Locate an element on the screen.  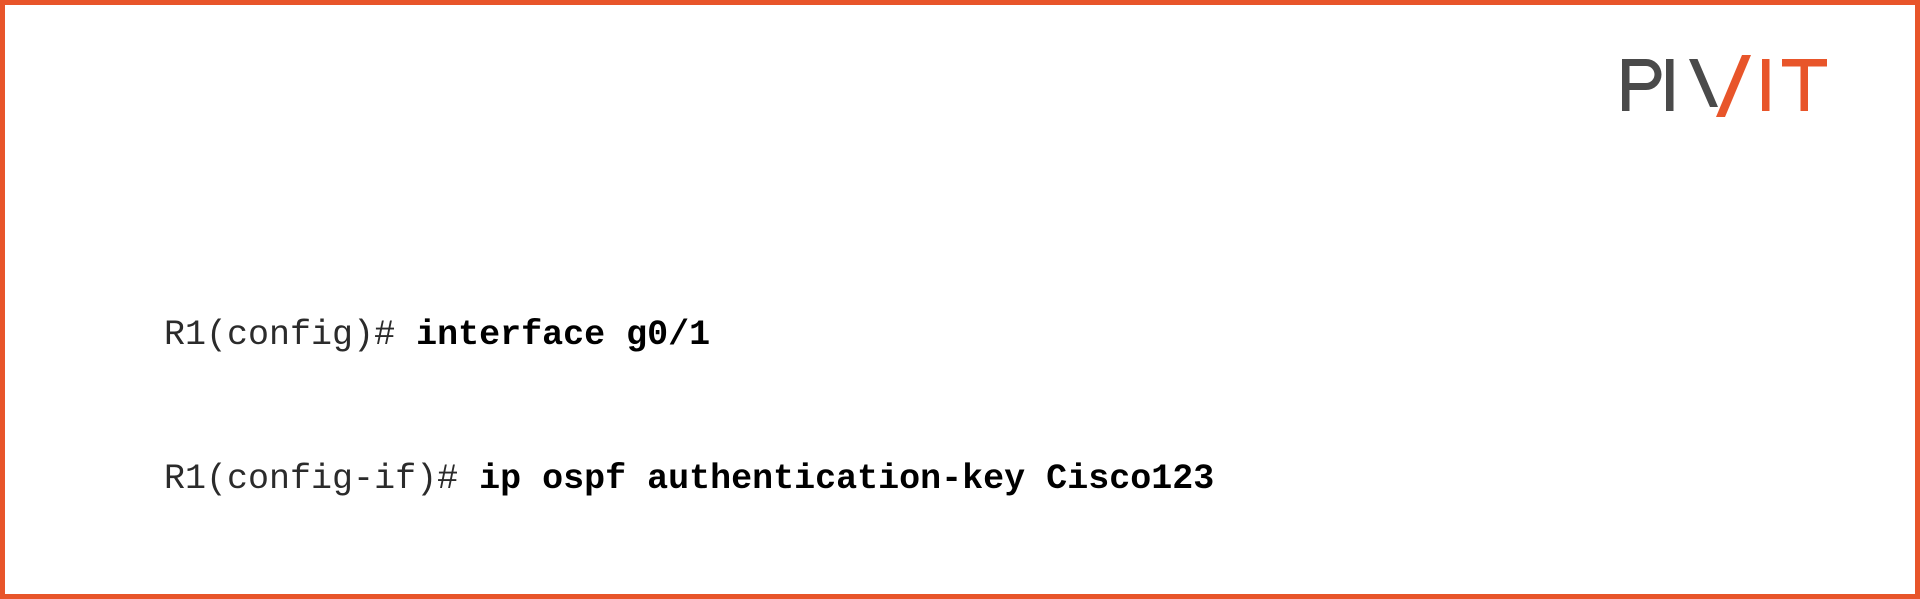
cli-command: ip ospf authentication-key Cisco123 is located at coordinates (847, 479).